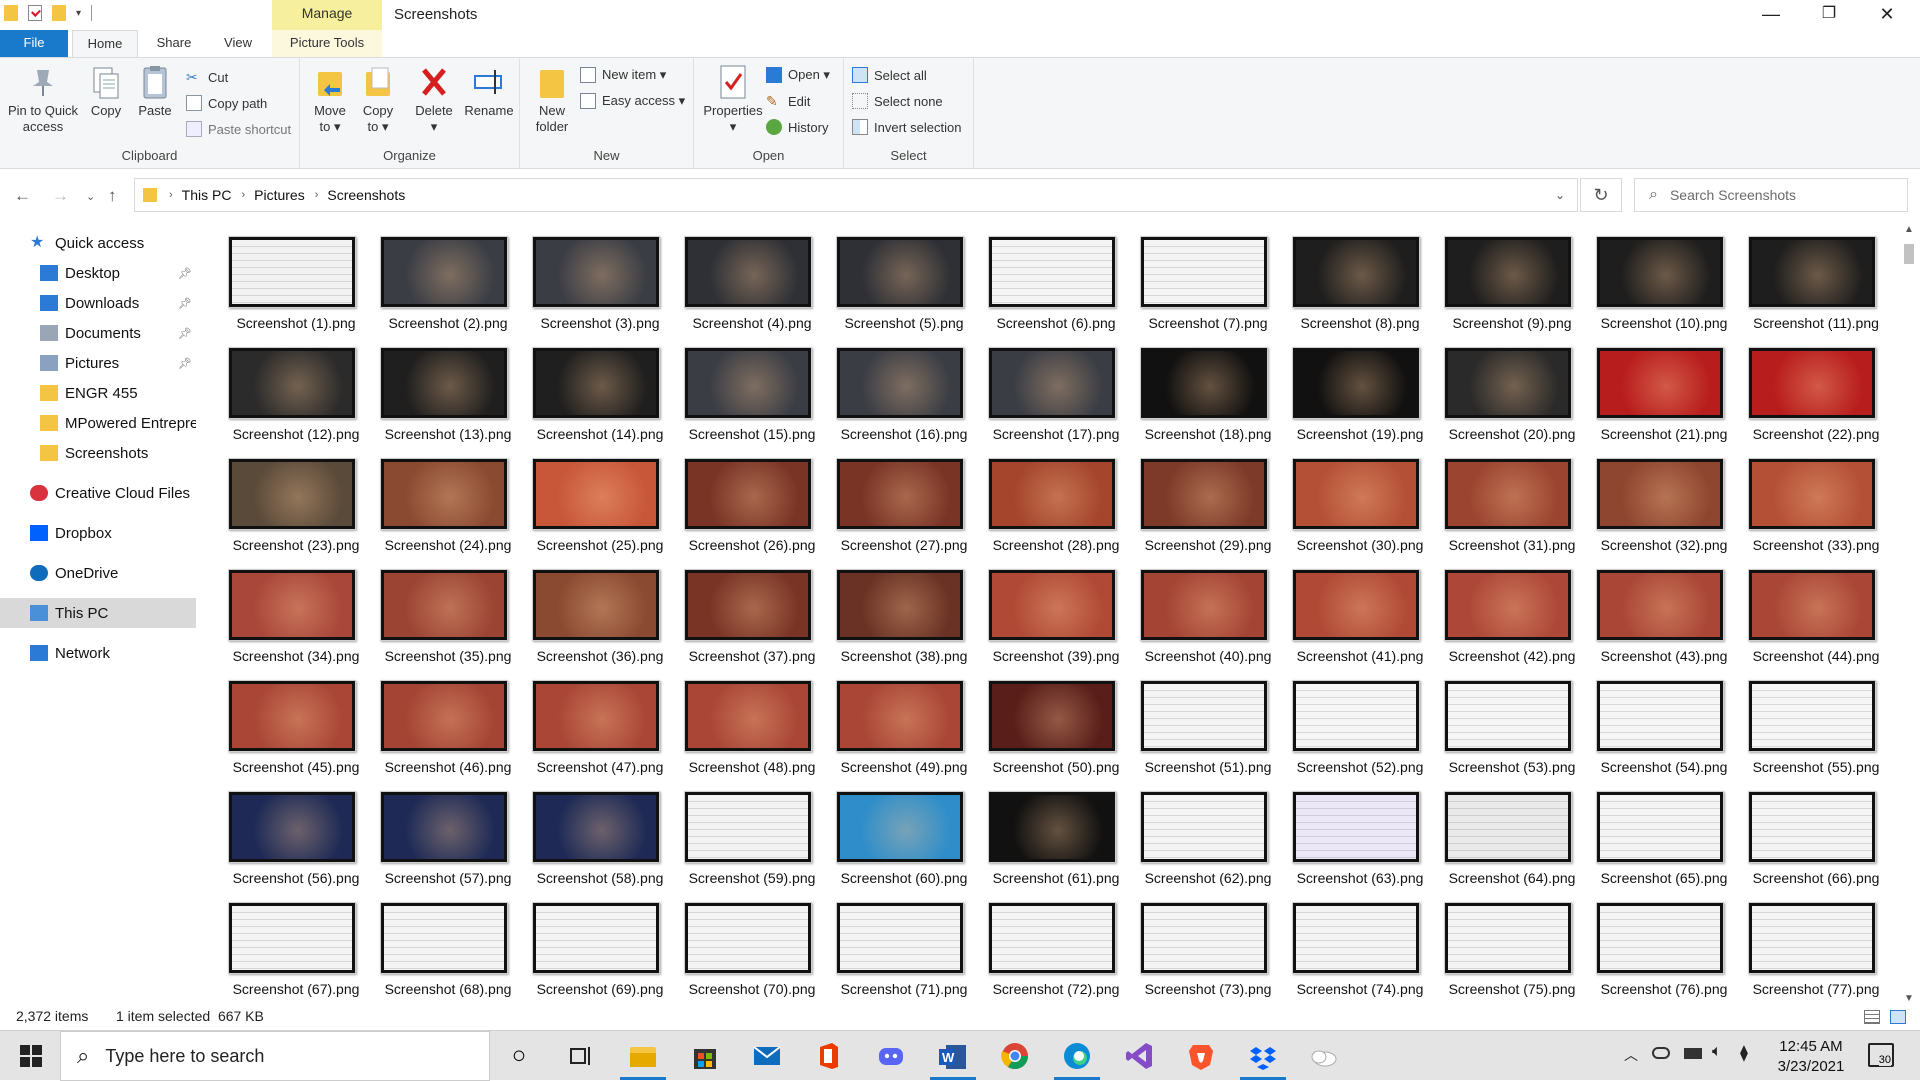  What do you see at coordinates (1208, 615) in the screenshot?
I see `file-tile: Screenshot (40).png` at bounding box center [1208, 615].